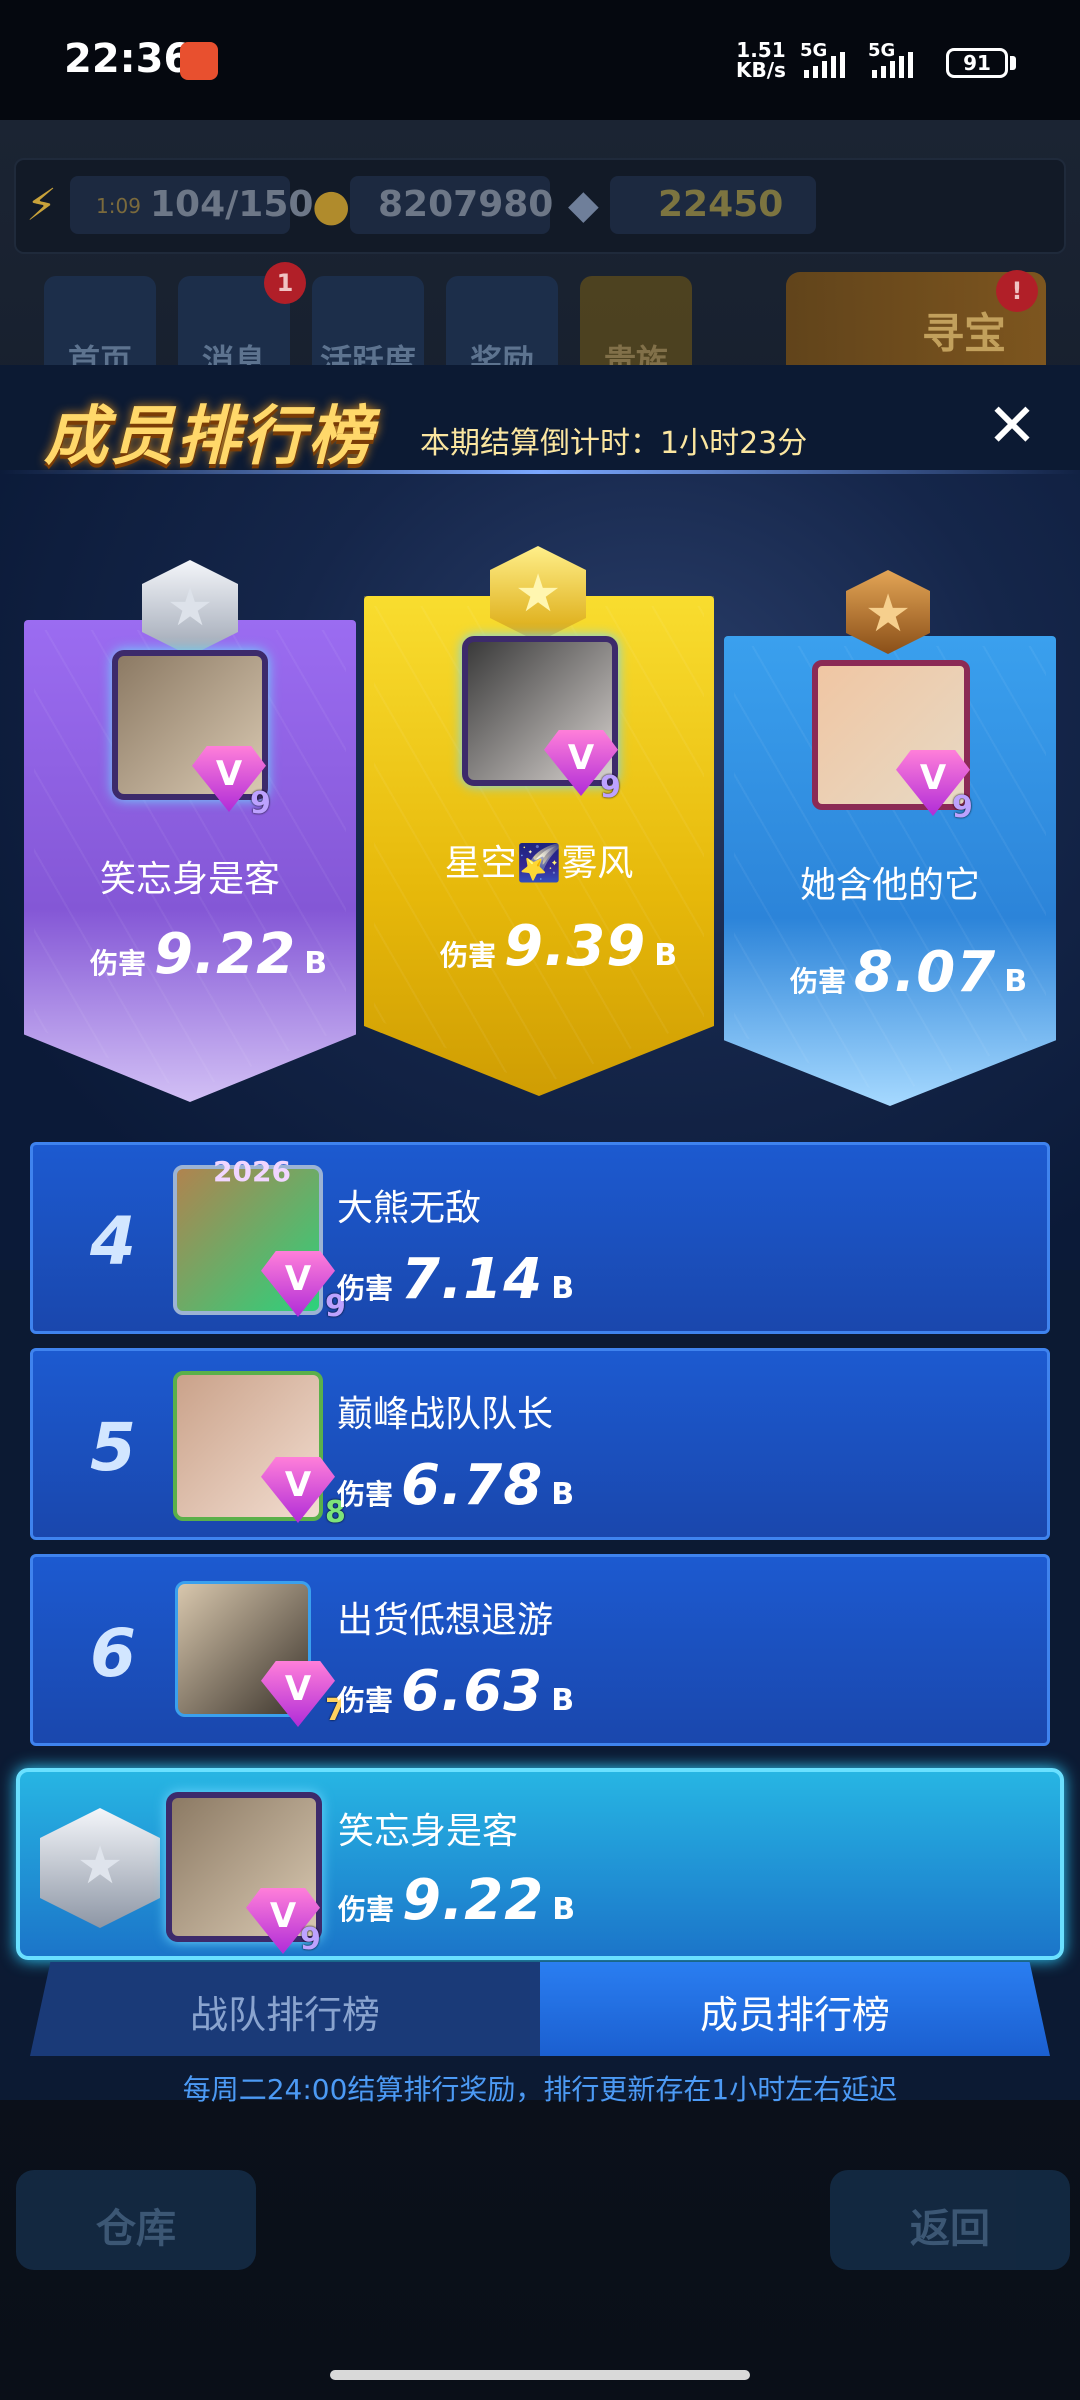  What do you see at coordinates (298, 1694) in the screenshot?
I see `rank-emblem-icon: V` at bounding box center [298, 1694].